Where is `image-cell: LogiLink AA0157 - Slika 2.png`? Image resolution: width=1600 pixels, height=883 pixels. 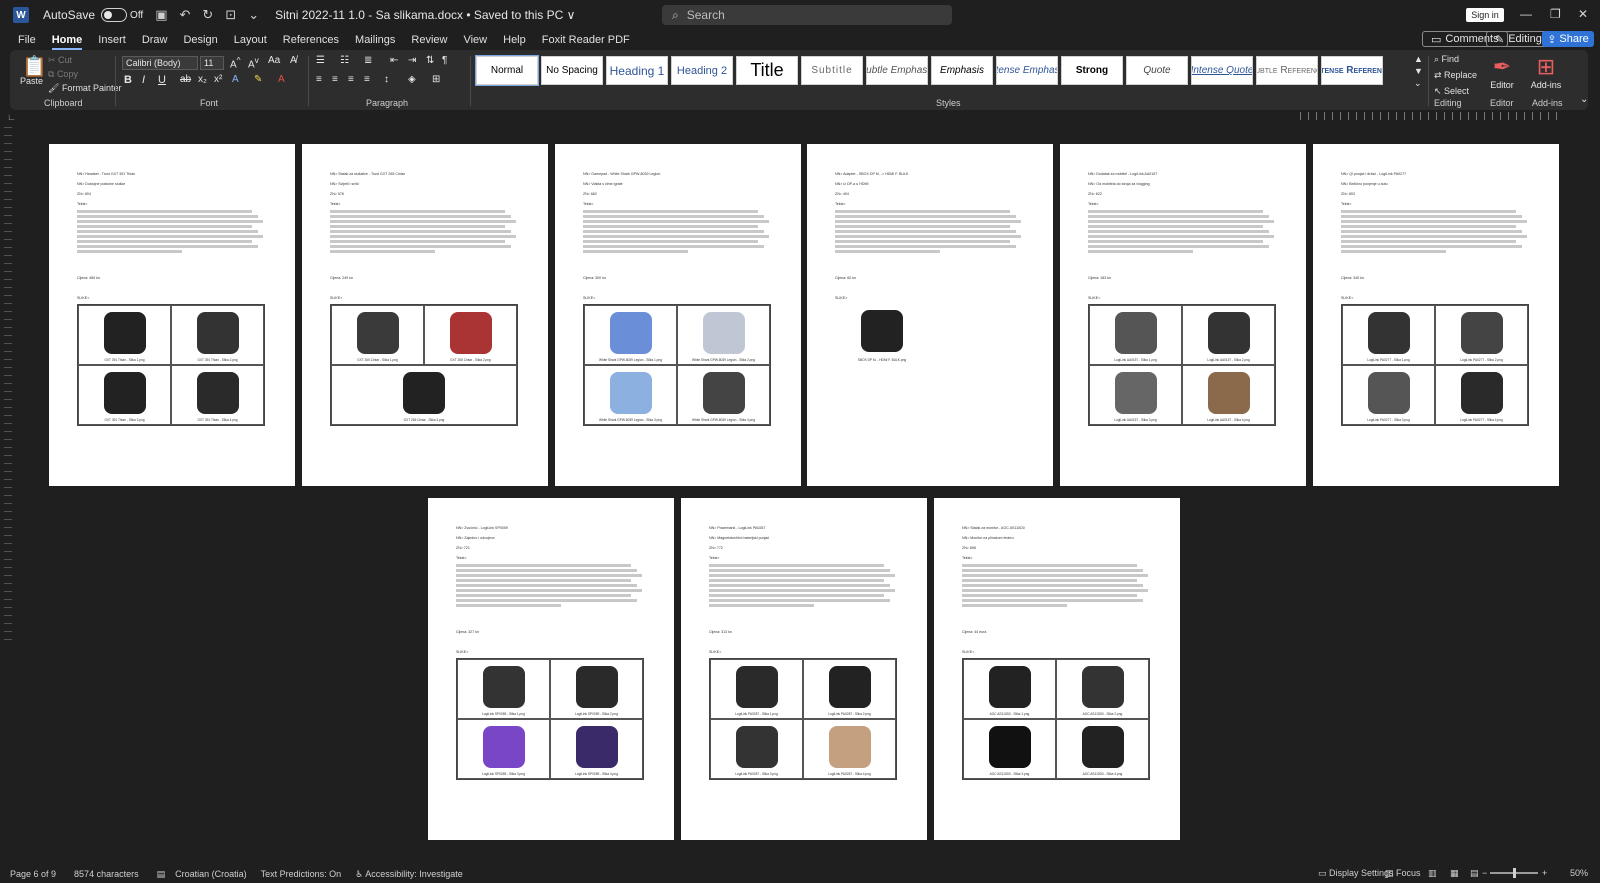
image-cell: LogiLink AA0157 - Slika 2.png is located at coordinates (1228, 335).